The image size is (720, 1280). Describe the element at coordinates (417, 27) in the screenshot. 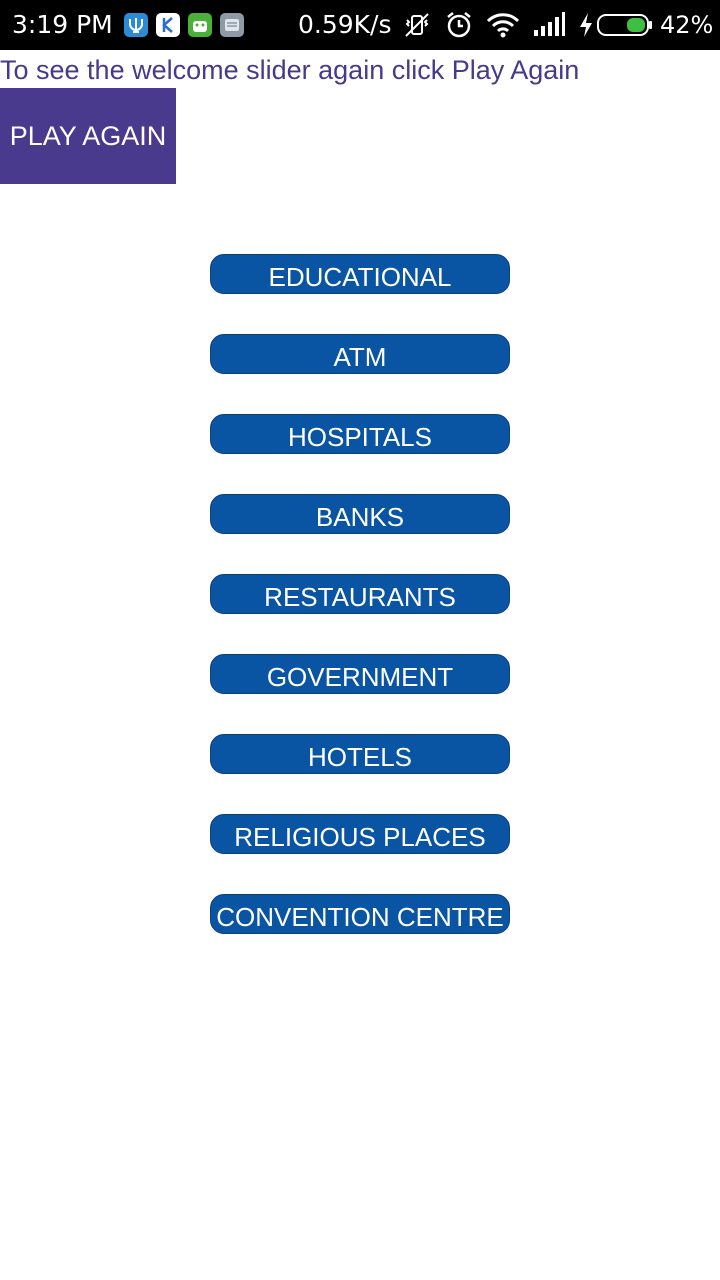

I see `vibrate-off-icon` at that location.